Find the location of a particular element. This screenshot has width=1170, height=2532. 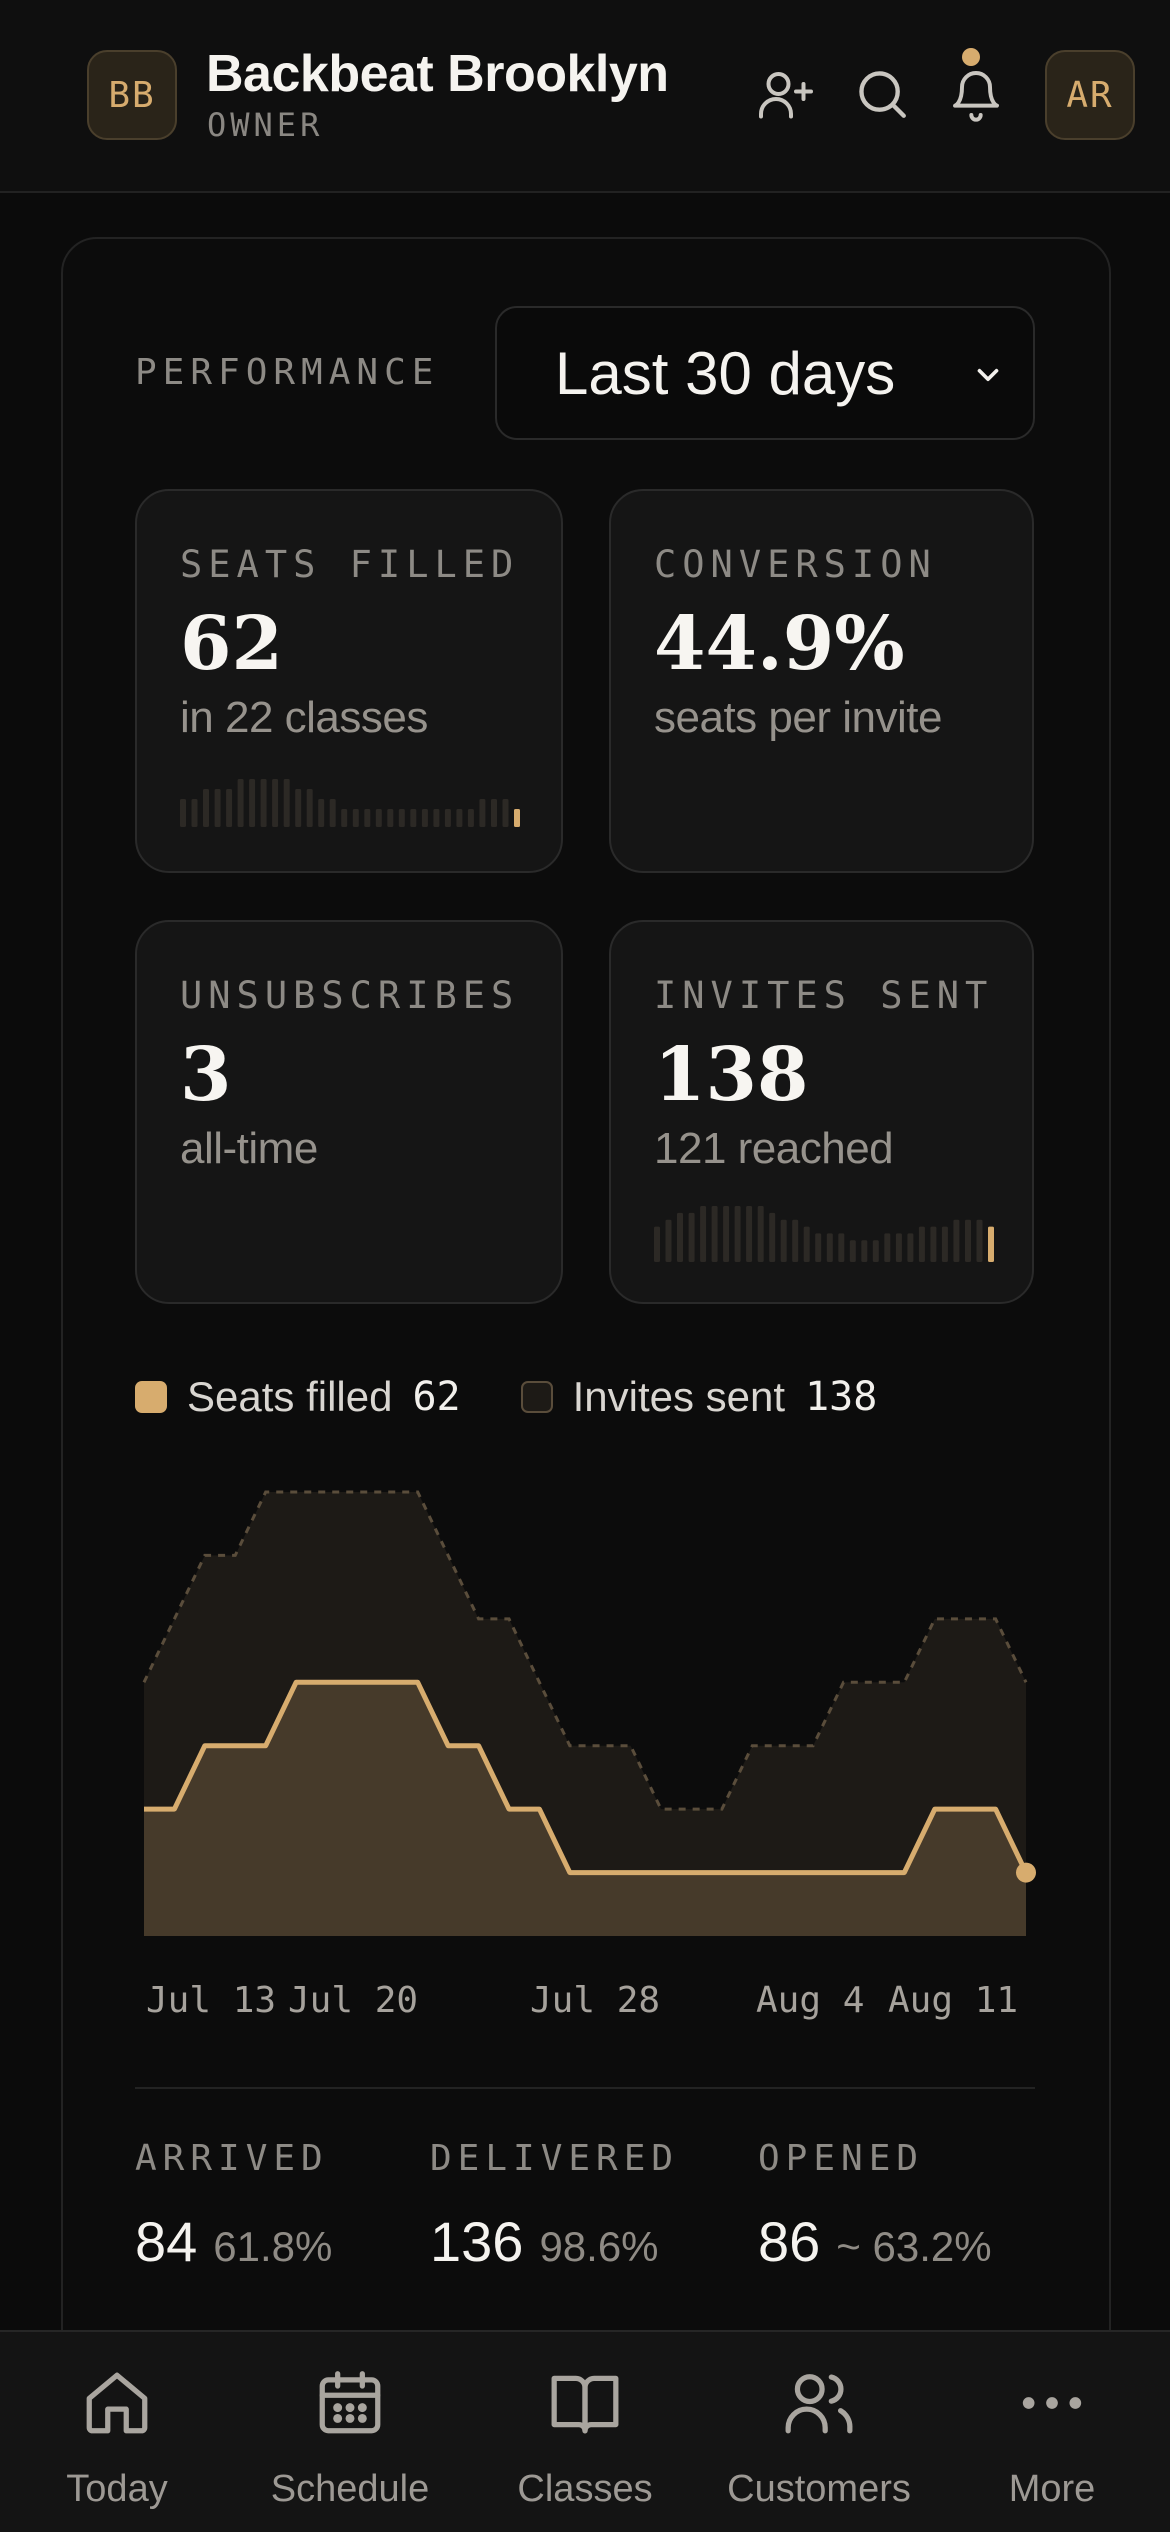

metric-label: DELIVERED is located at coordinates (555, 2158).